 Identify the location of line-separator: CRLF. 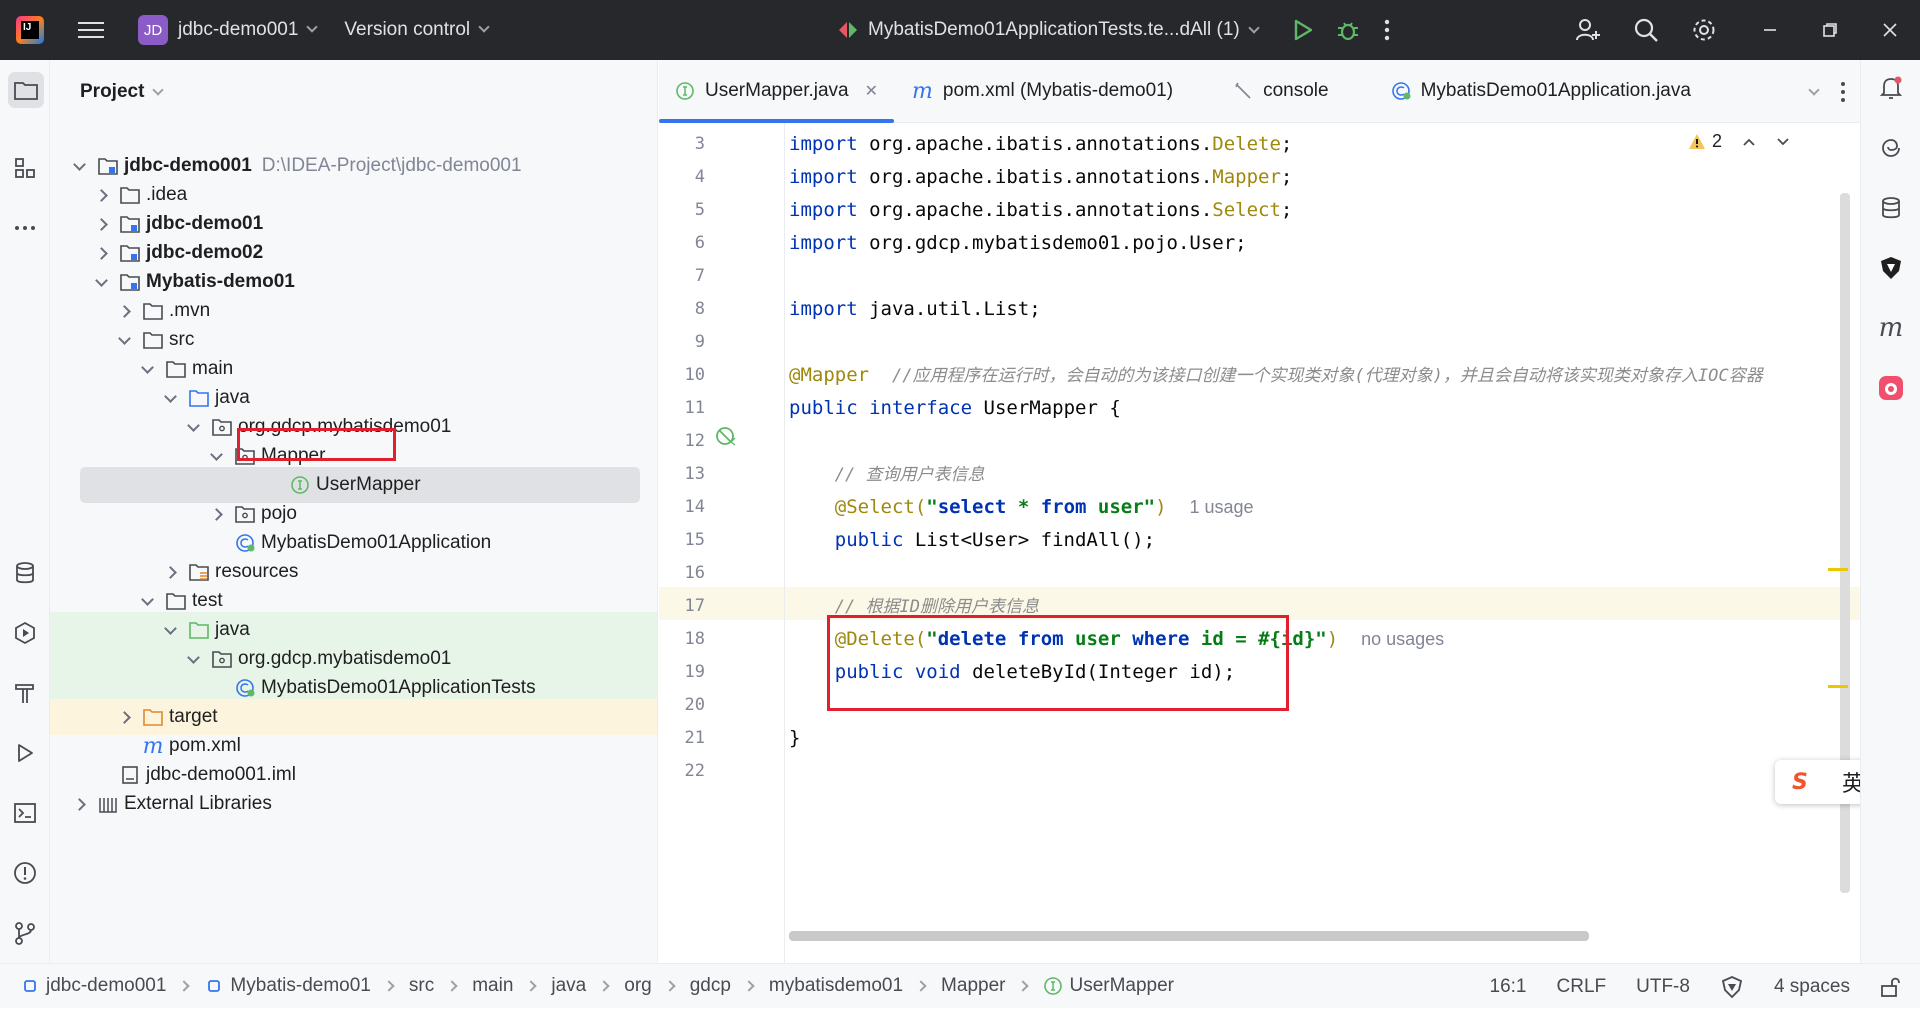
(1582, 987).